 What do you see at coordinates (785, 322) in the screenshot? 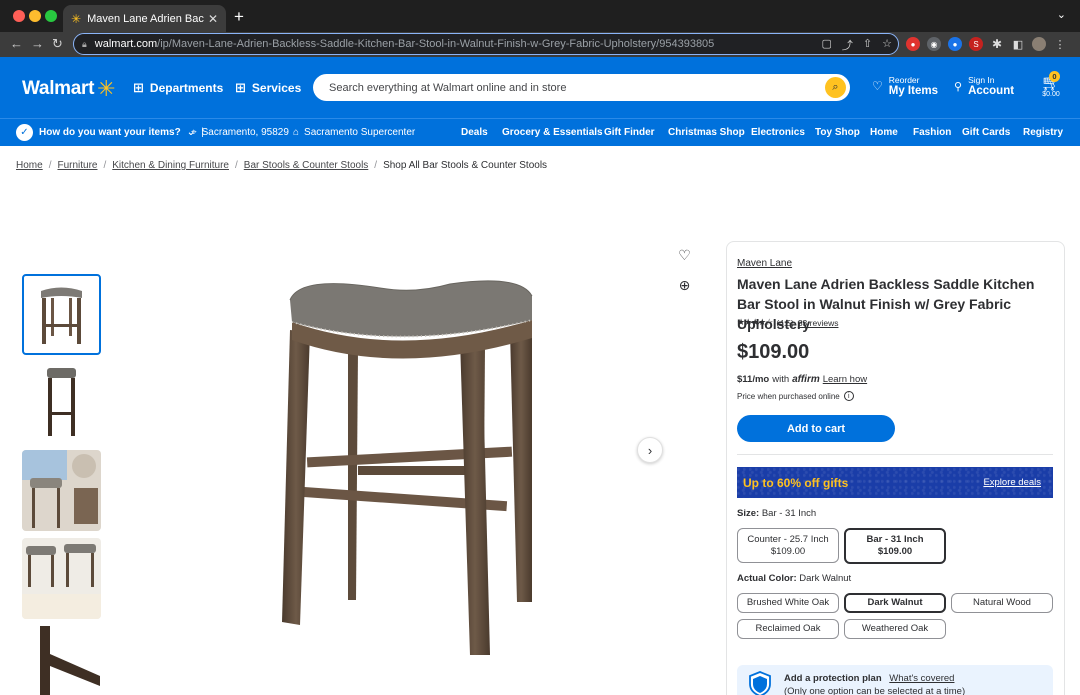
I see `rating-value: (4.5)` at bounding box center [785, 322].